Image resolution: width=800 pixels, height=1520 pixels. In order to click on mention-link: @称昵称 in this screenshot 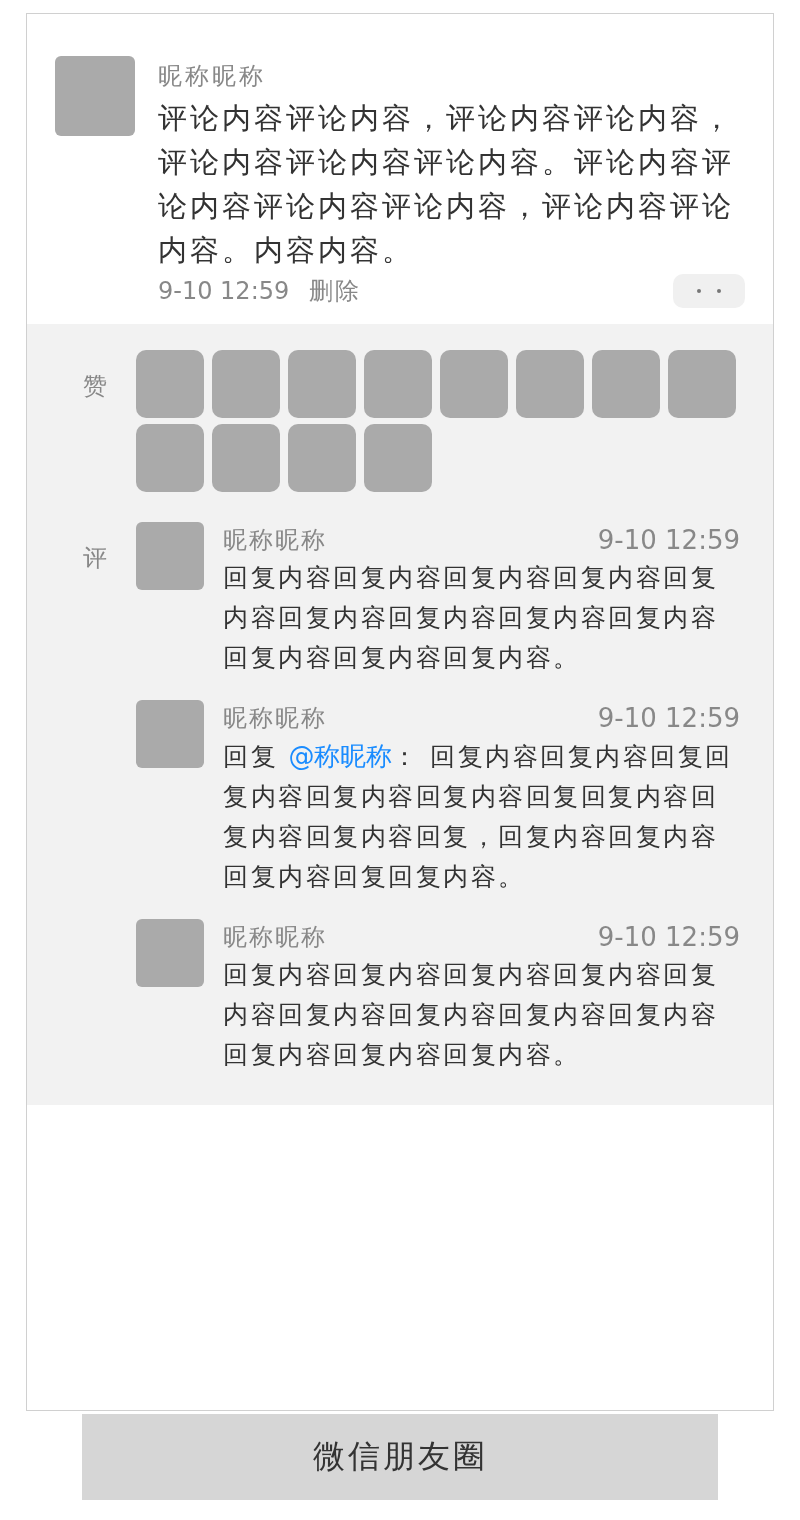, I will do `click(340, 756)`.